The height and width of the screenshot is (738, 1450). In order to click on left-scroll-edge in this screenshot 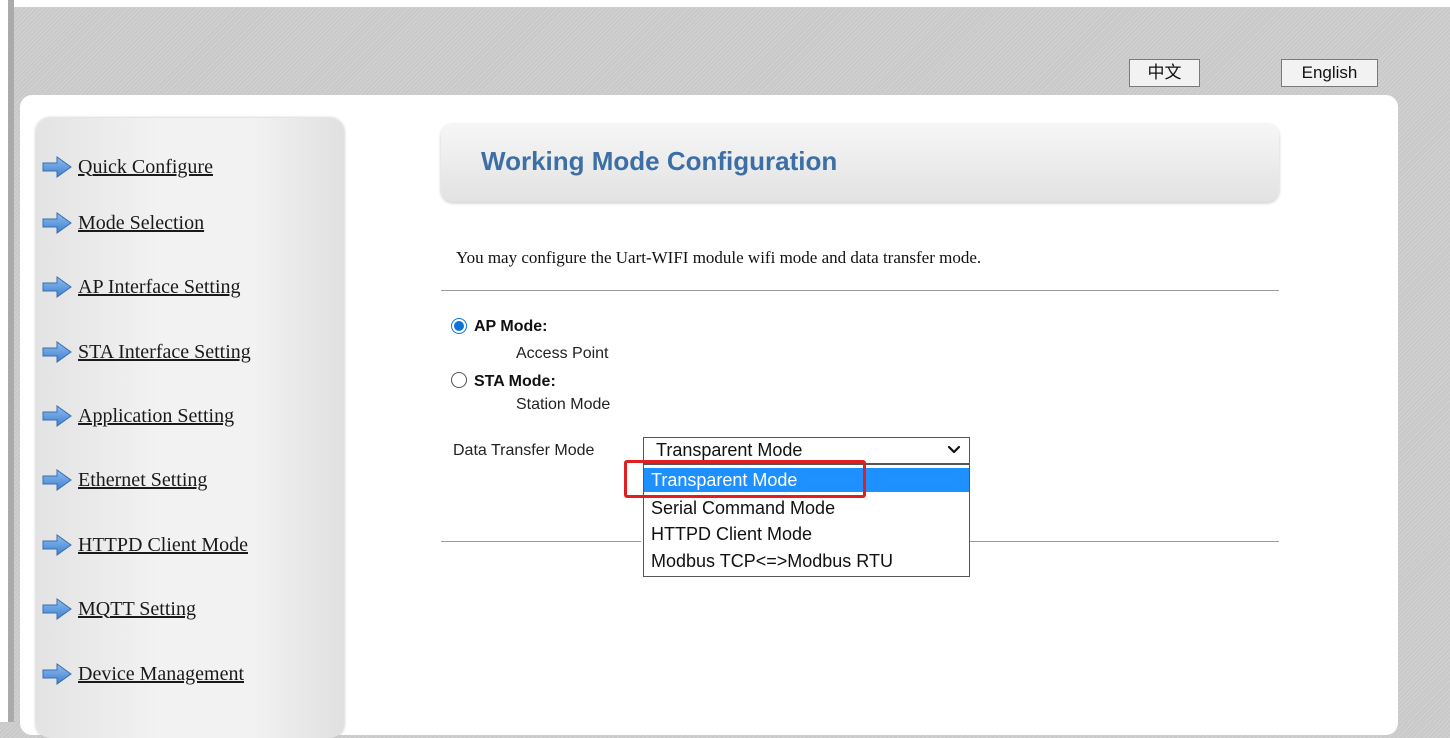, I will do `click(11, 361)`.